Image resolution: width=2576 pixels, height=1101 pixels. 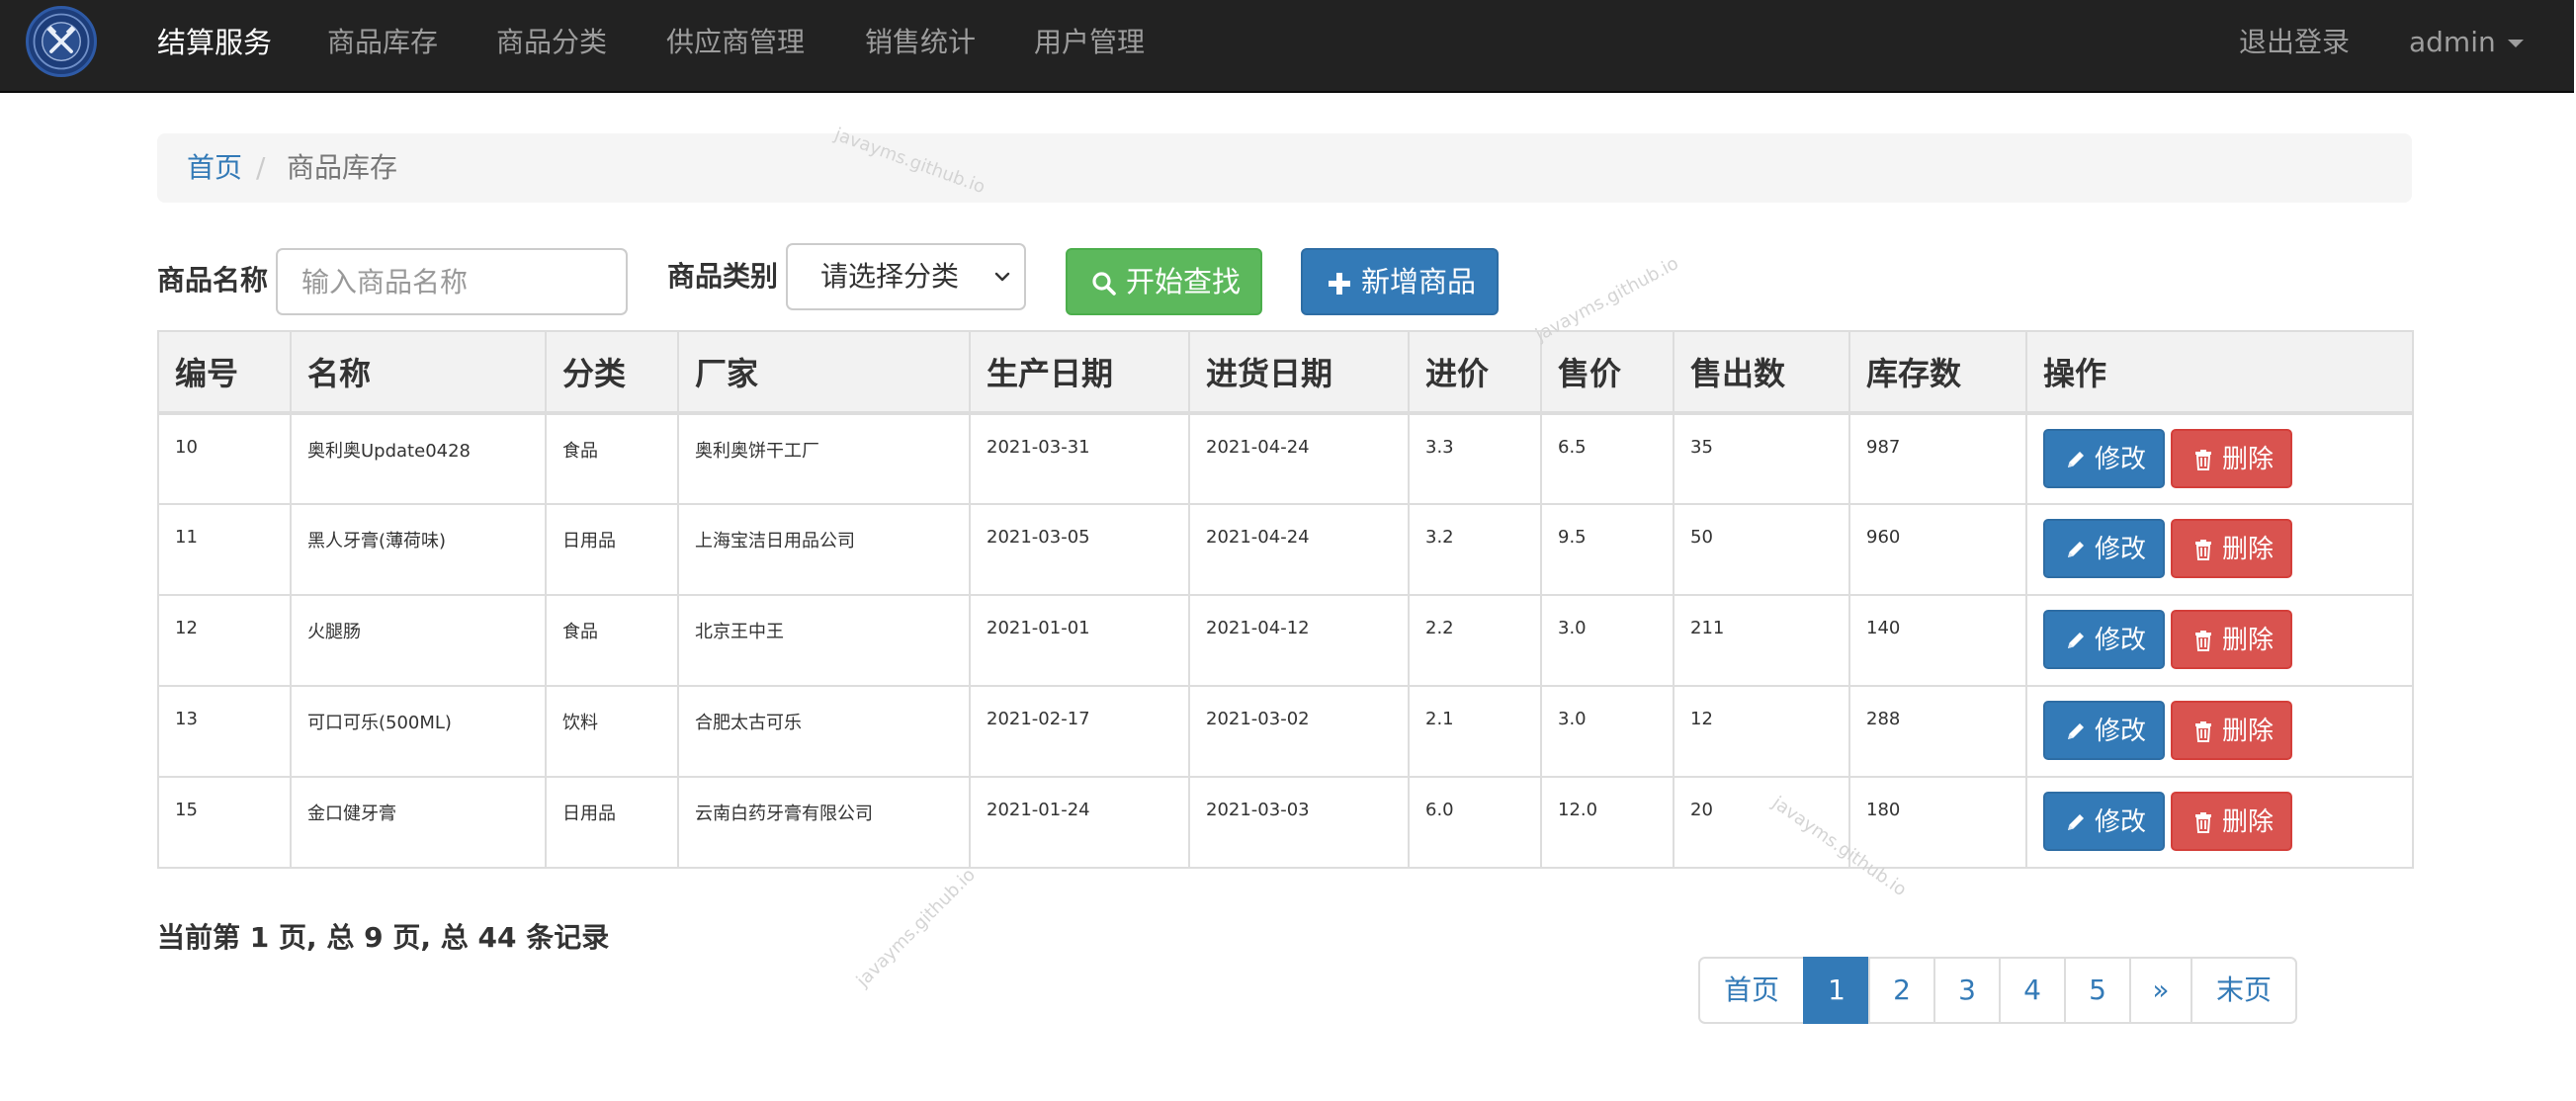 I want to click on cell-manufacturer: 上海宝洁日用品公司, so click(x=824, y=550).